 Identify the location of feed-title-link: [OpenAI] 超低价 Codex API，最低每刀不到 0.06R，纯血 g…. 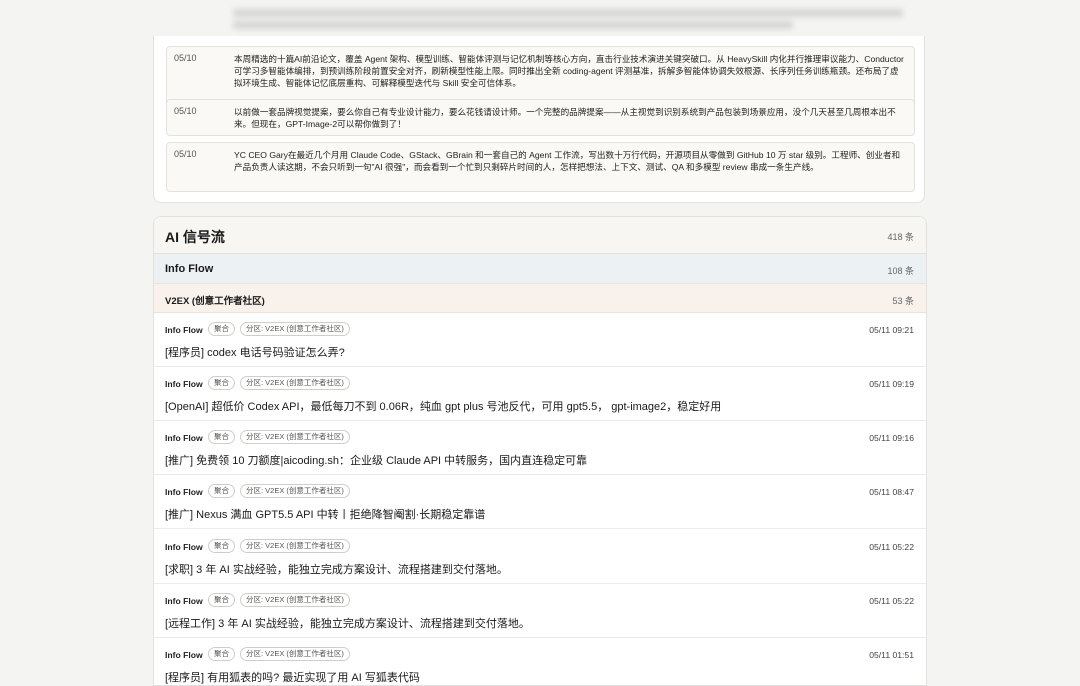
(443, 406).